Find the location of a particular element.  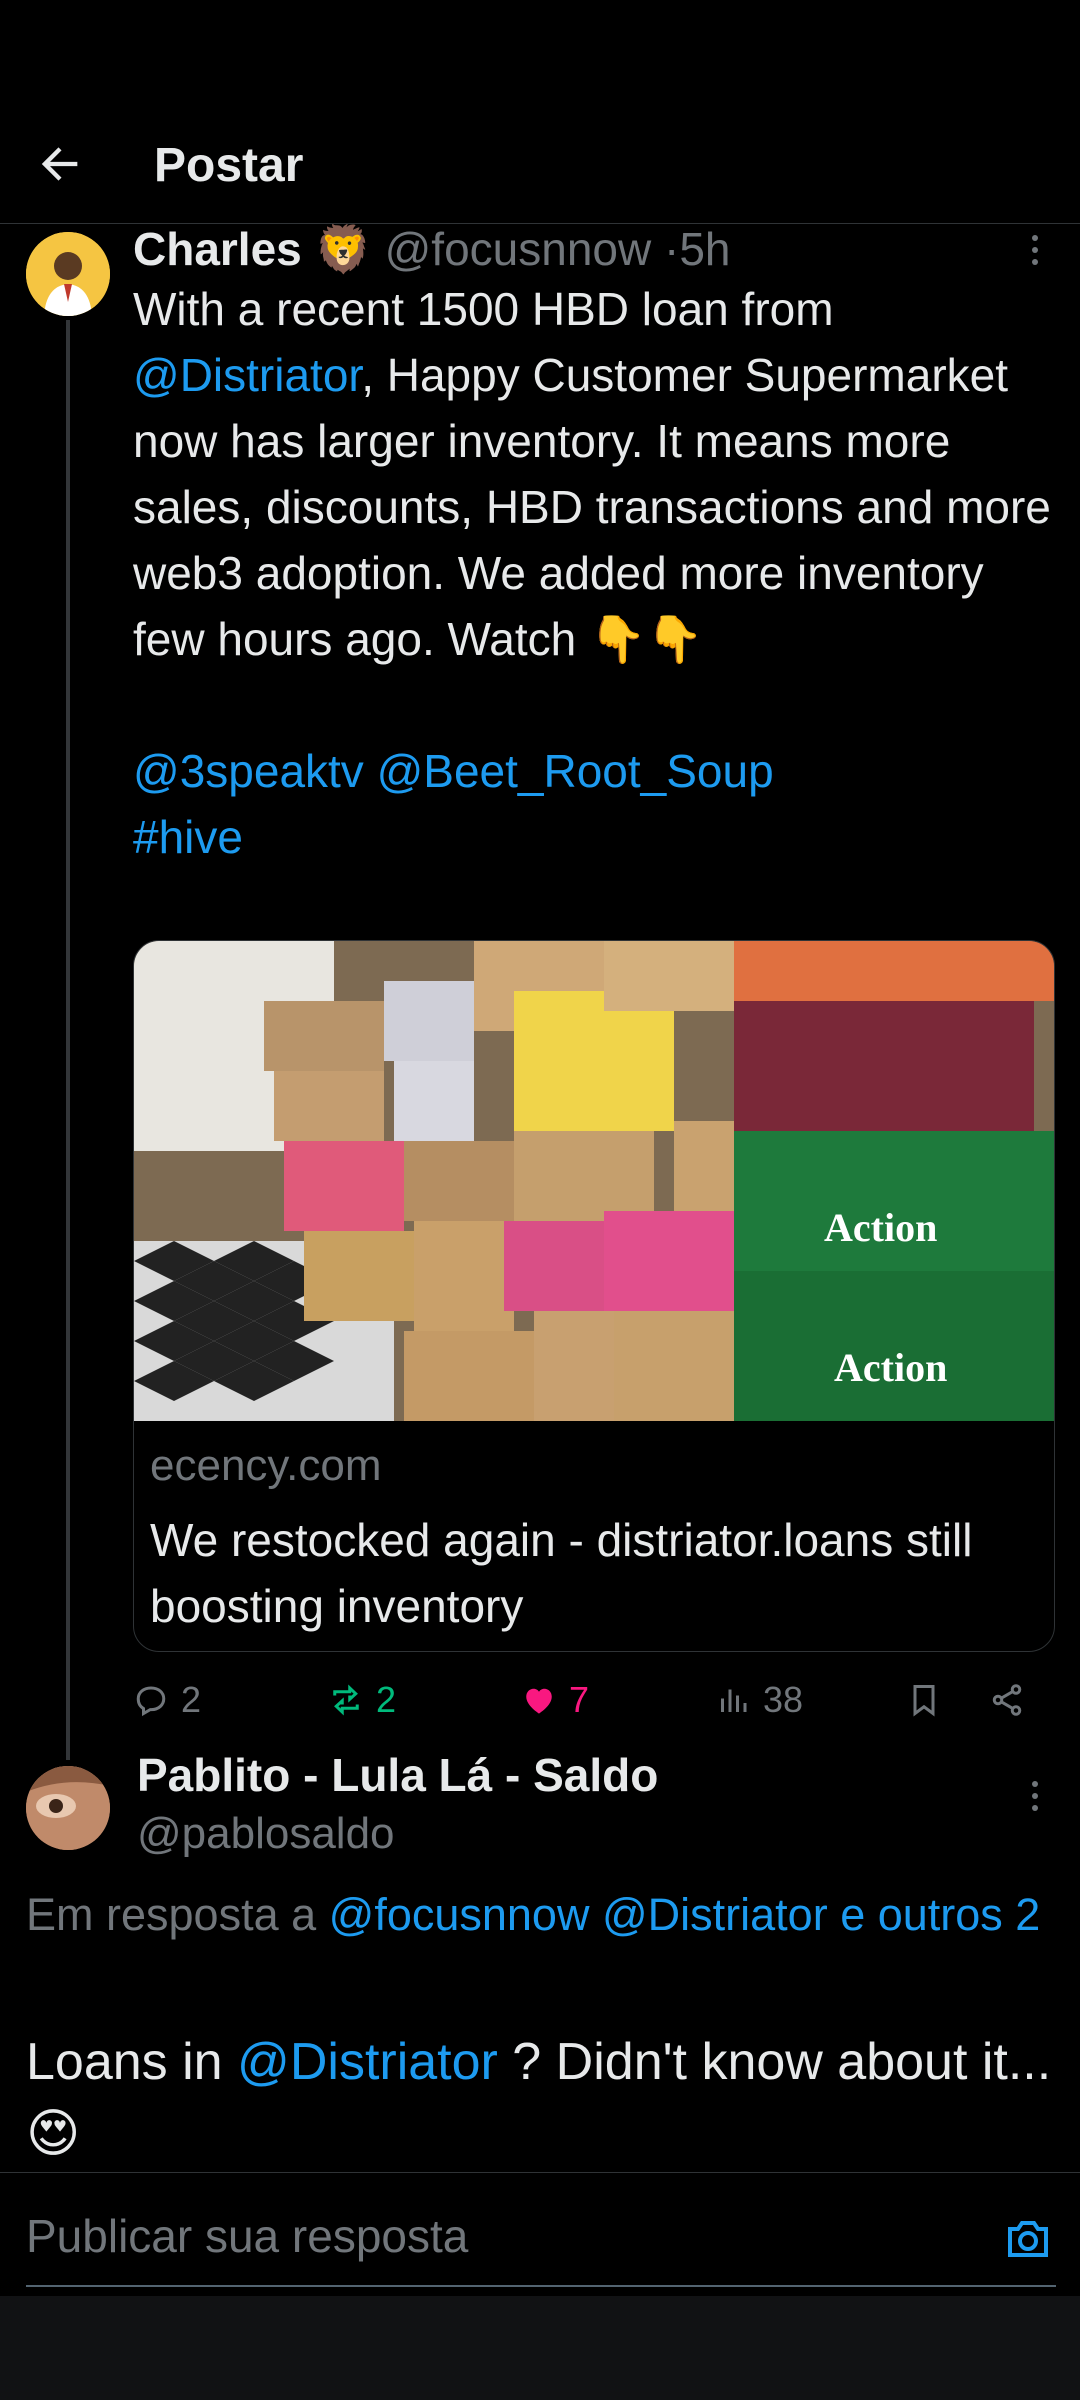

heart-icon is located at coordinates (539, 1701).